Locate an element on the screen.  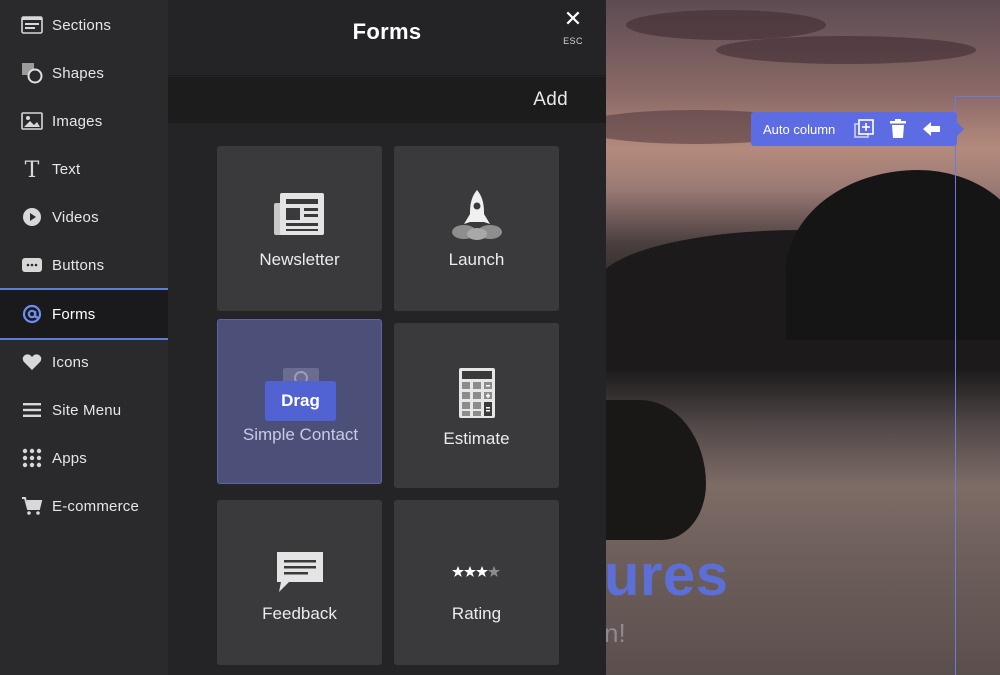
tile-label: Estimate is located at coordinates (476, 438).